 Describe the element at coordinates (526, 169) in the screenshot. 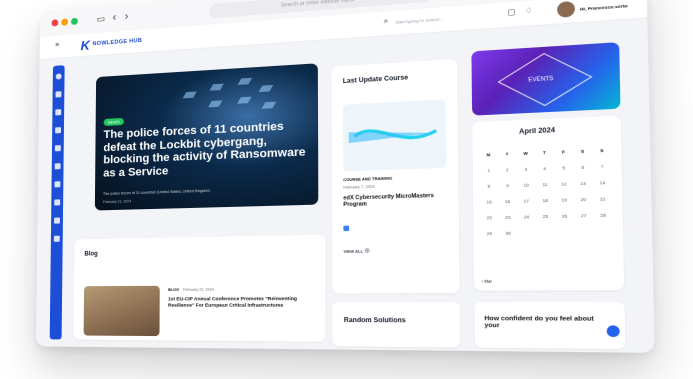

I see `calendar-day: 3` at that location.